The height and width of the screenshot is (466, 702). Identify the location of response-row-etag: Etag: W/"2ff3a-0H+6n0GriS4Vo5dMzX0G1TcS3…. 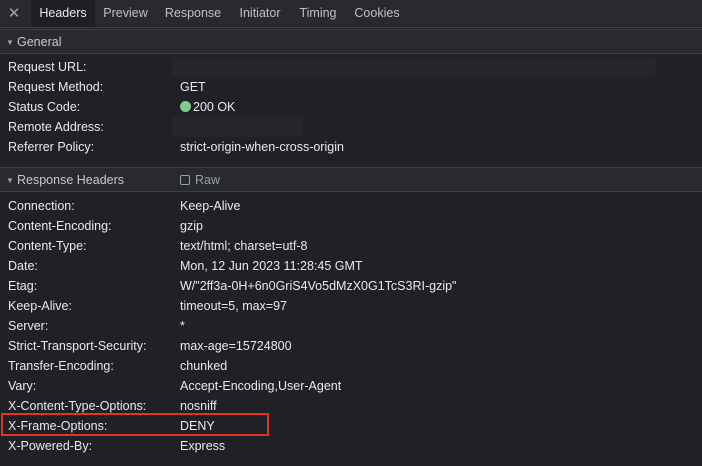
(351, 286).